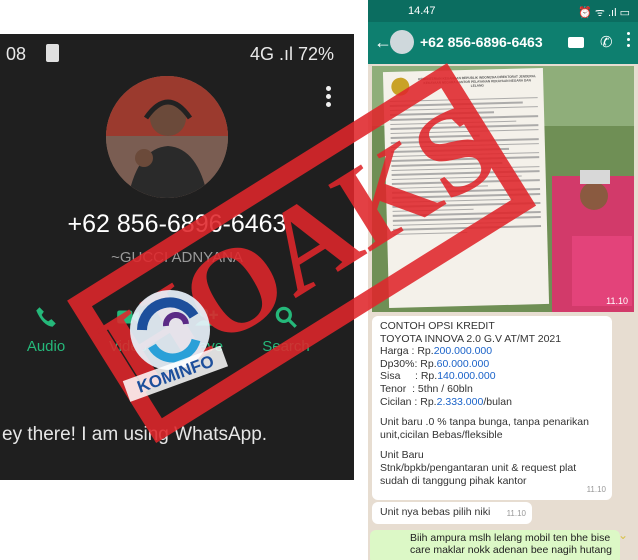 The image size is (638, 560). I want to click on credit-cicilan-line: Cicilan : Rp.2.333.000/bulan, so click(446, 401).